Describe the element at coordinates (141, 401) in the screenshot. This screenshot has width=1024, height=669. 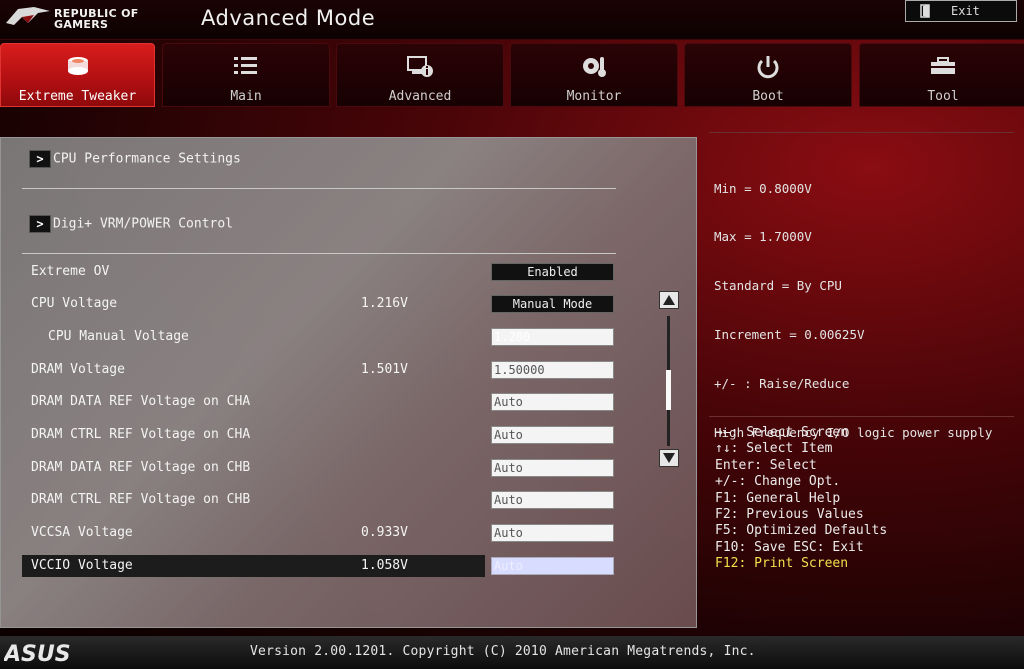
I see `setting-name: DRAM DATA REF Voltage on CHA` at that location.